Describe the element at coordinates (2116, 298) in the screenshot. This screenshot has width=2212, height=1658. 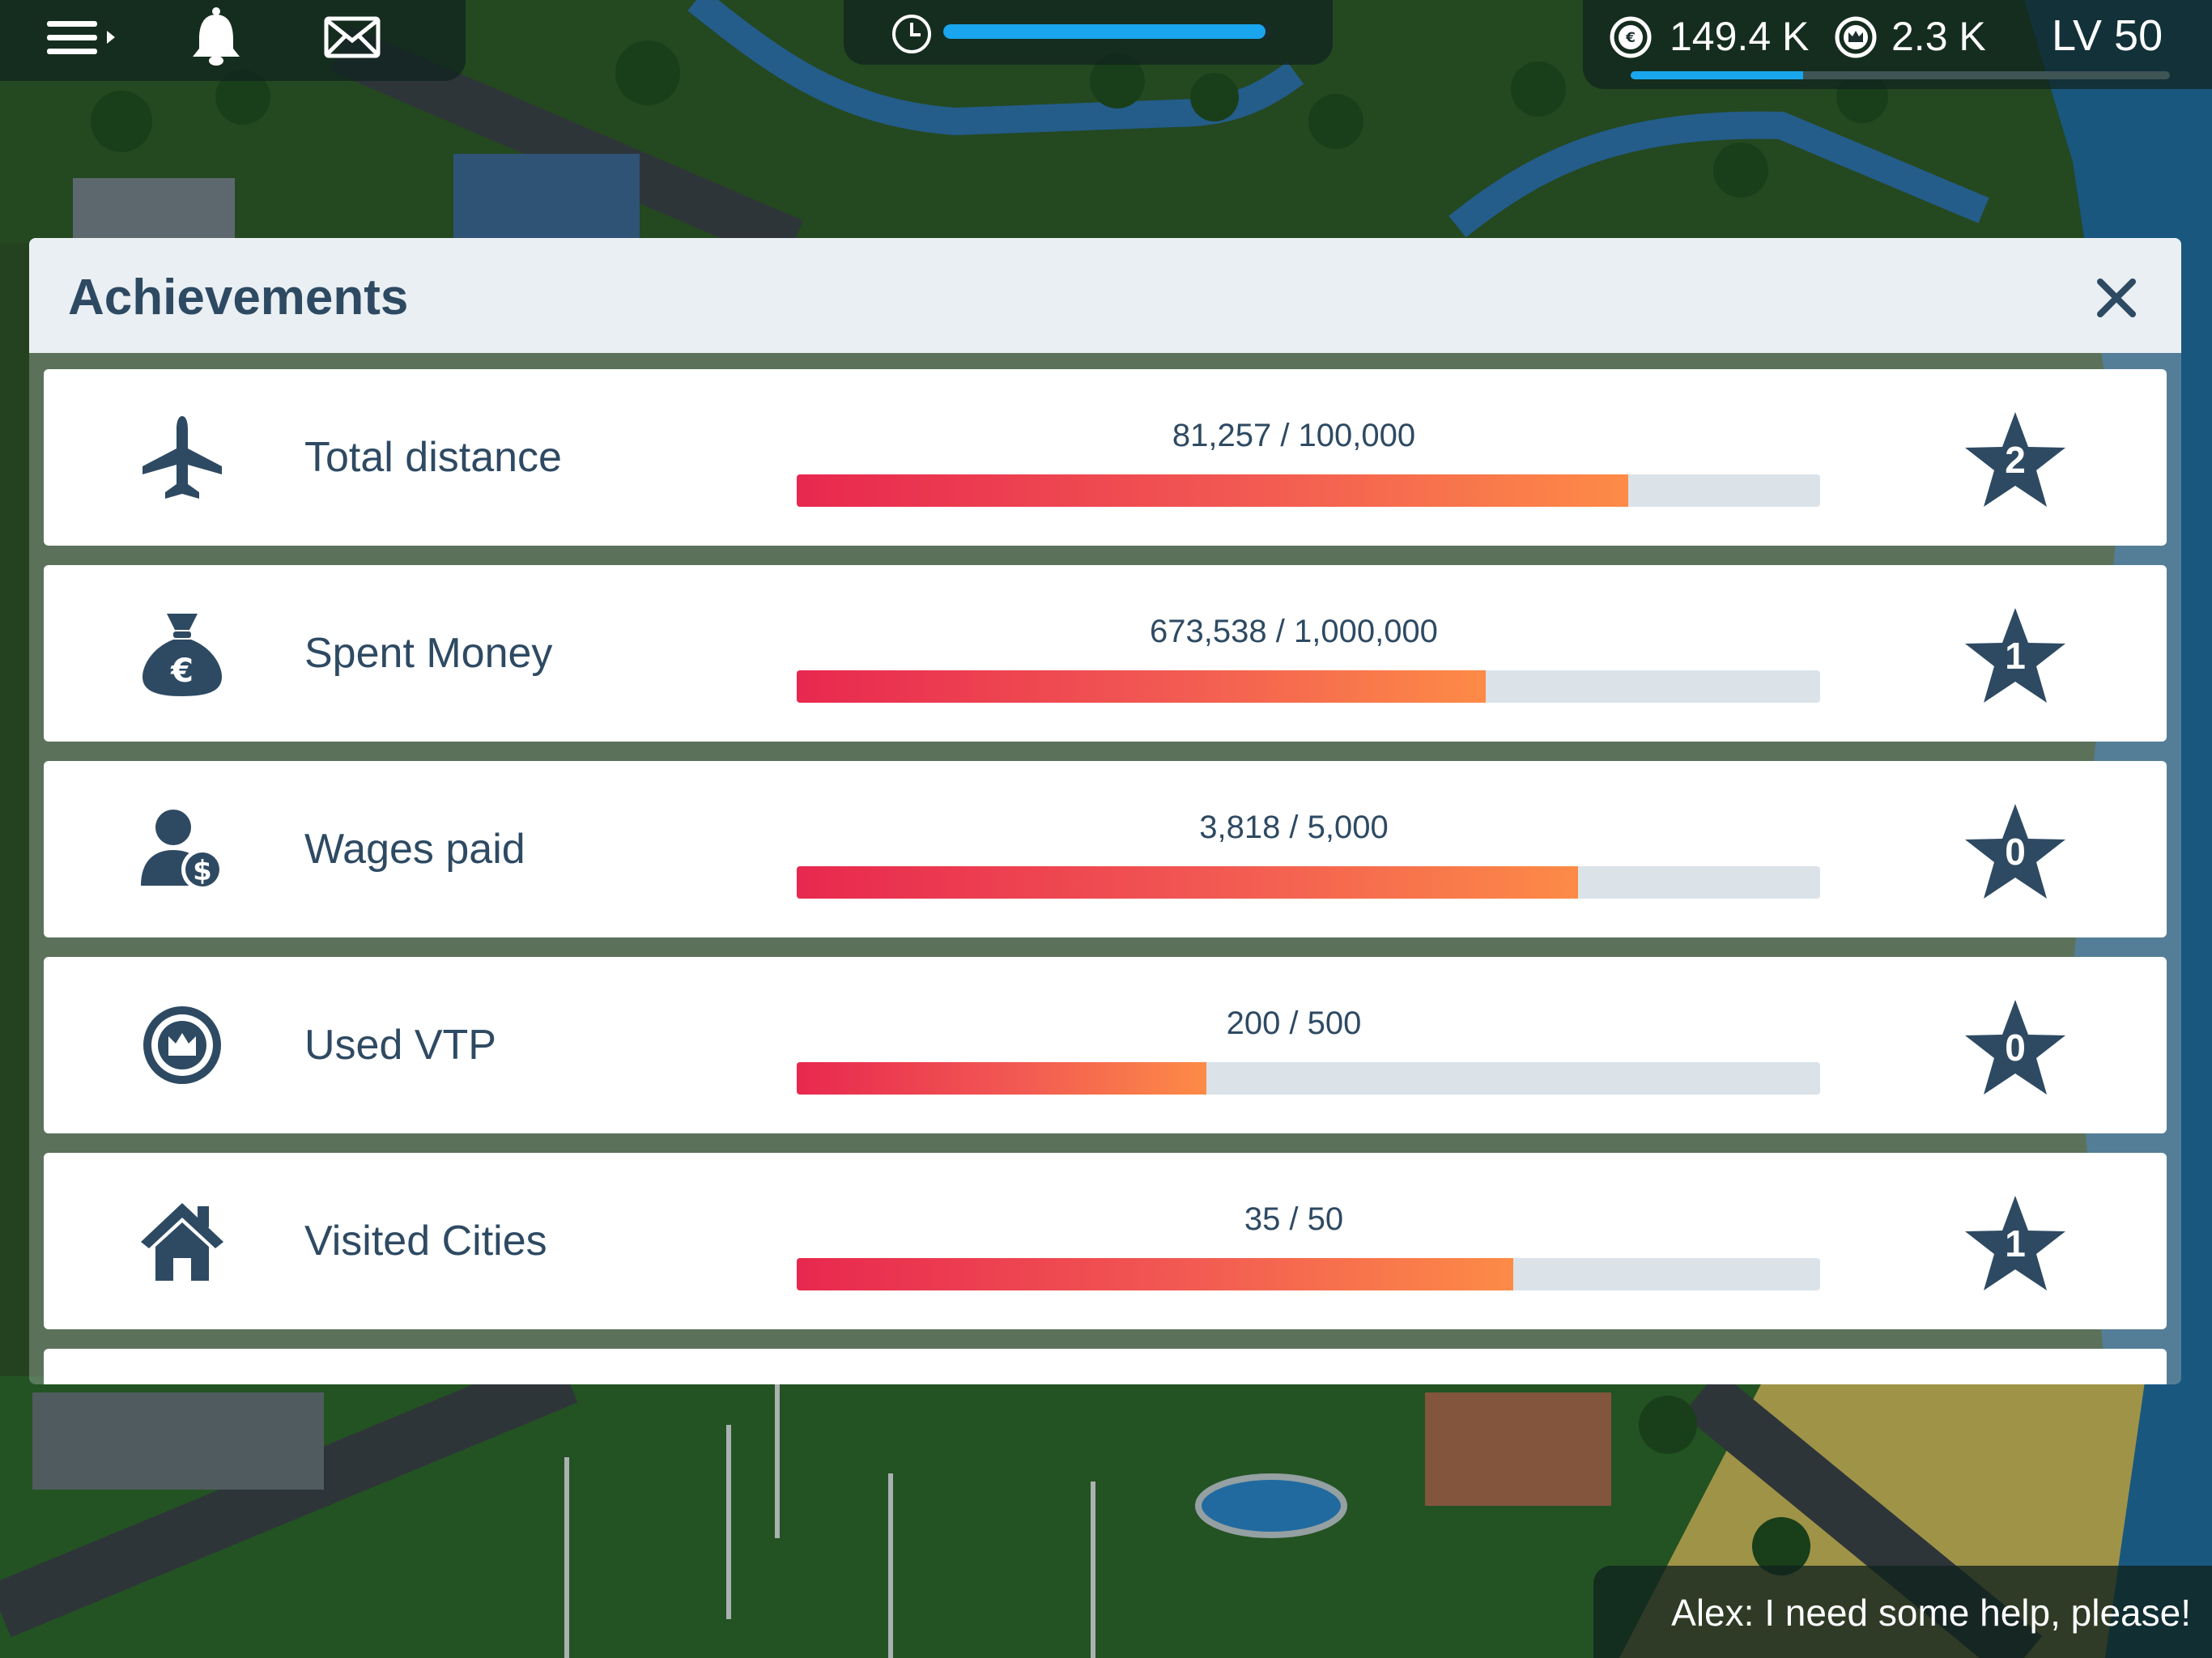
I see `close-icon` at that location.